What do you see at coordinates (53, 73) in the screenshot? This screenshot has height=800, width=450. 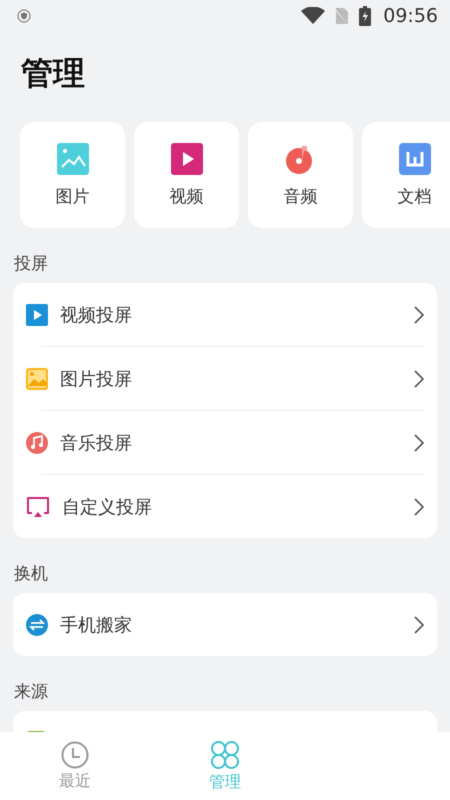 I see `page-title: 管理` at bounding box center [53, 73].